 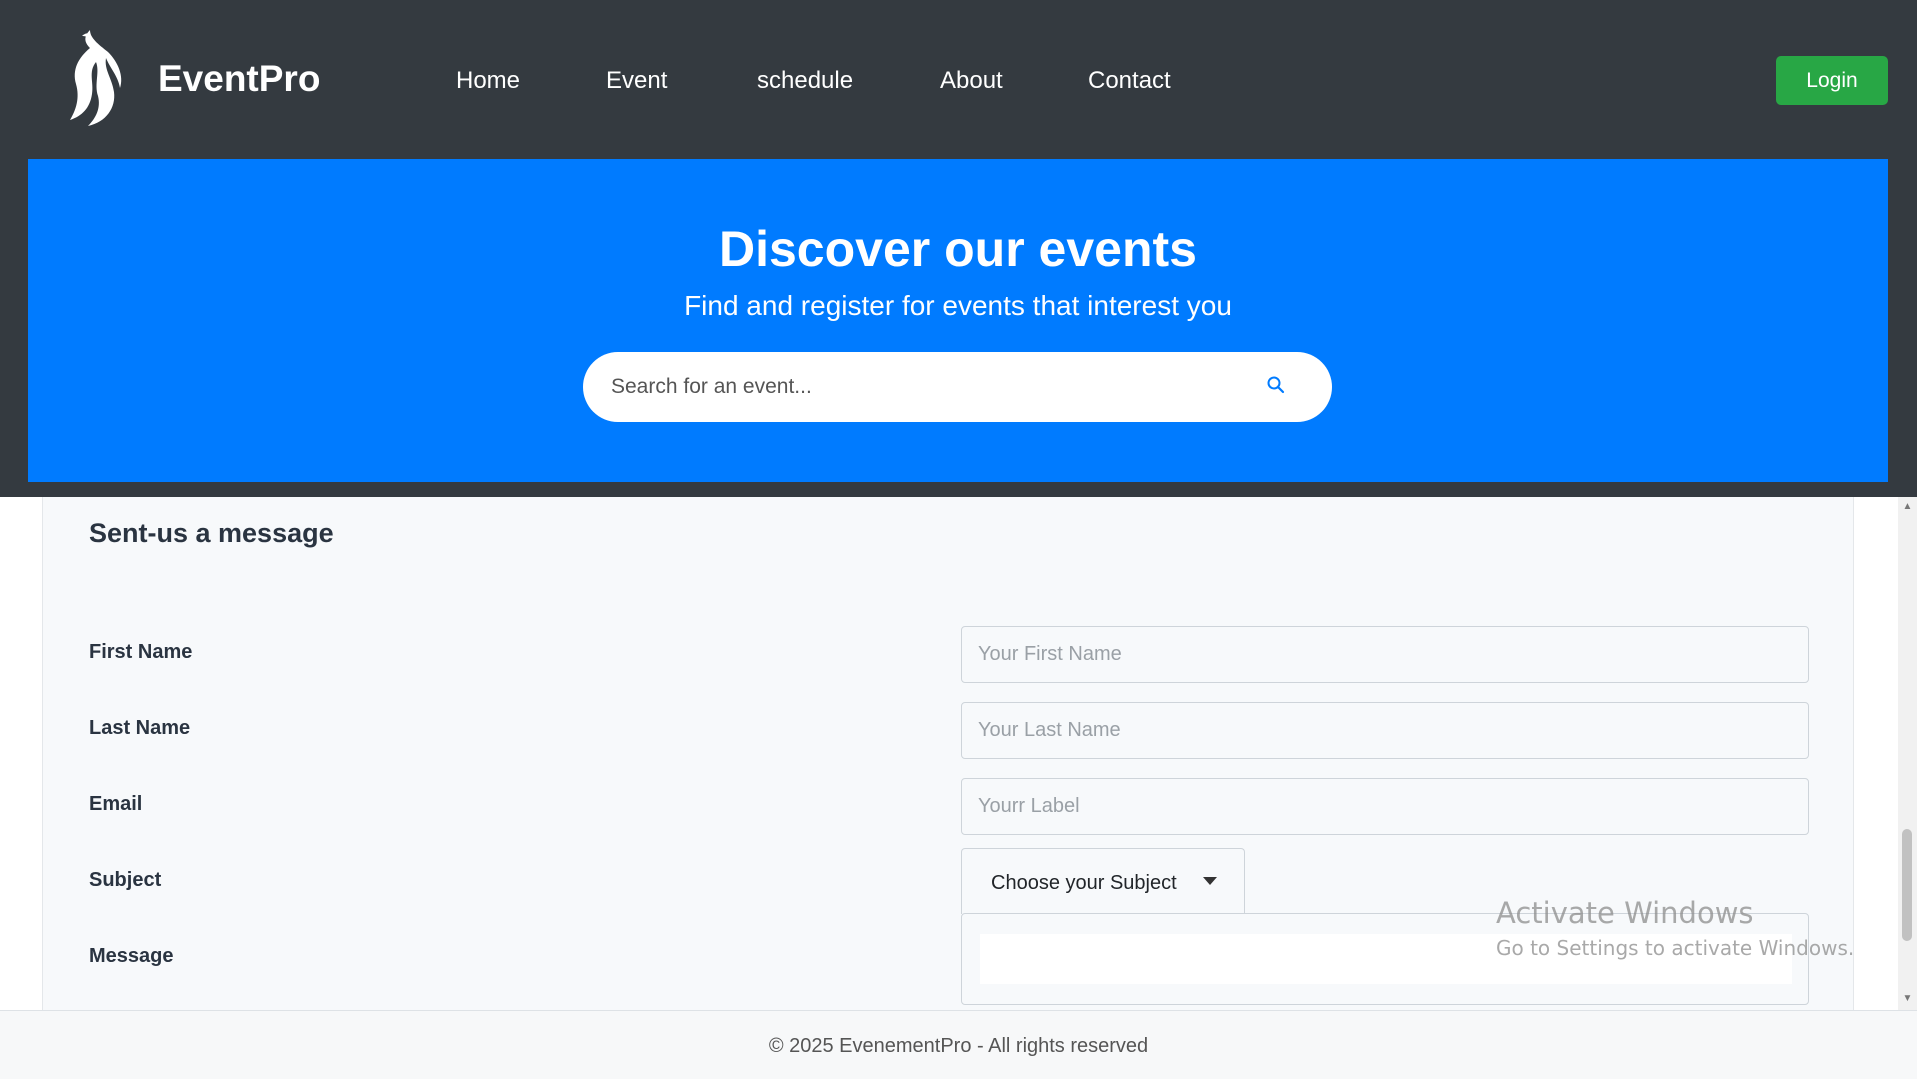 I want to click on nav-link-about: About, so click(x=971, y=81).